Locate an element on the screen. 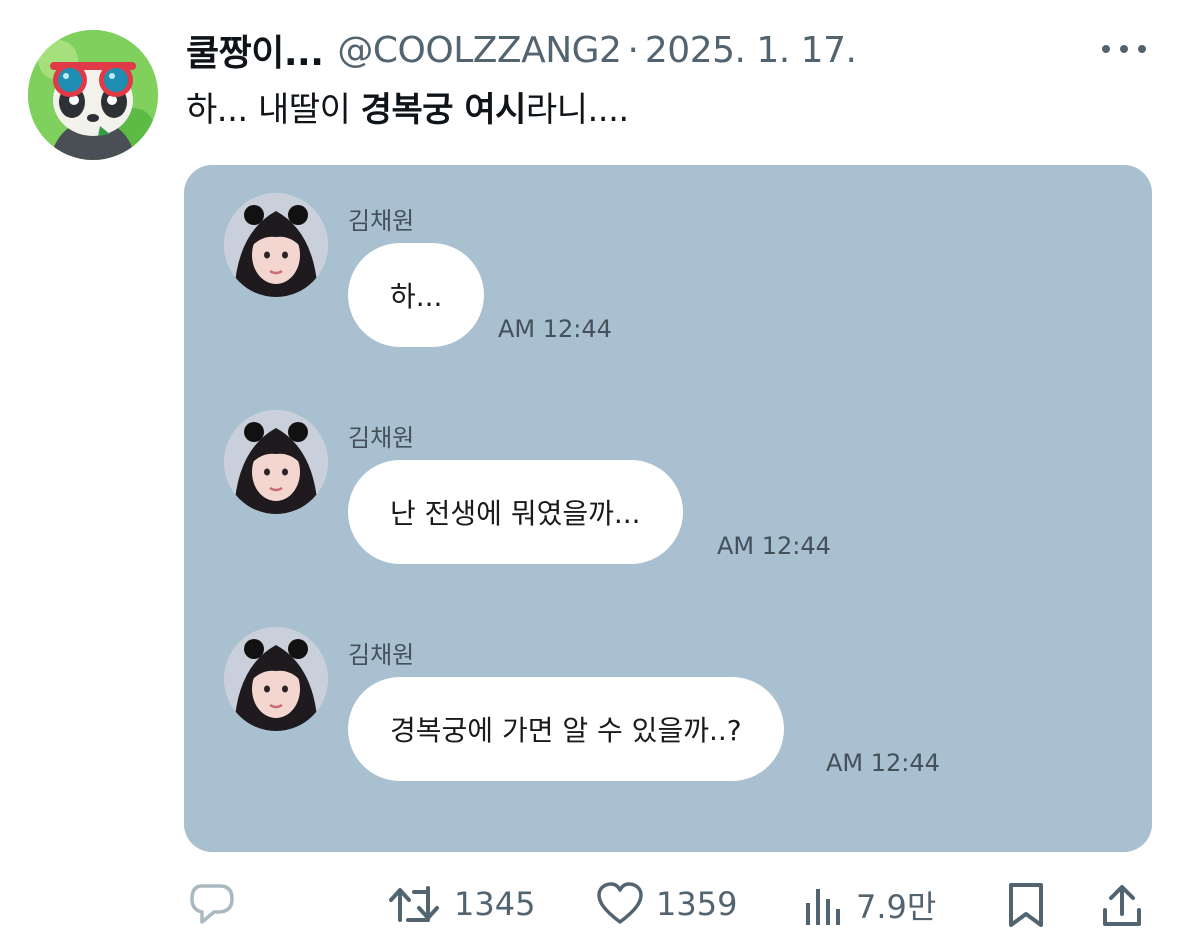 The image size is (1179, 942). share-button is located at coordinates (1122, 905).